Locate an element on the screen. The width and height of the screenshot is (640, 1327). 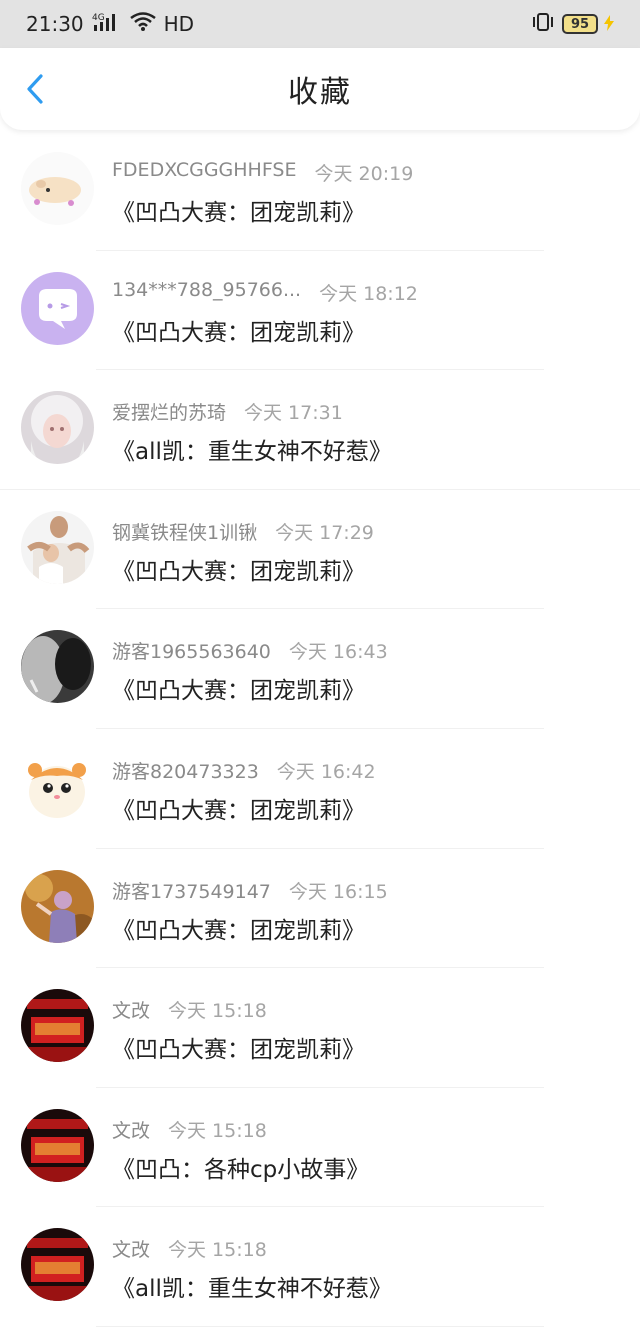
item-meta: 134***788_95766... 今天 18:12 is located at coordinates (265, 292).